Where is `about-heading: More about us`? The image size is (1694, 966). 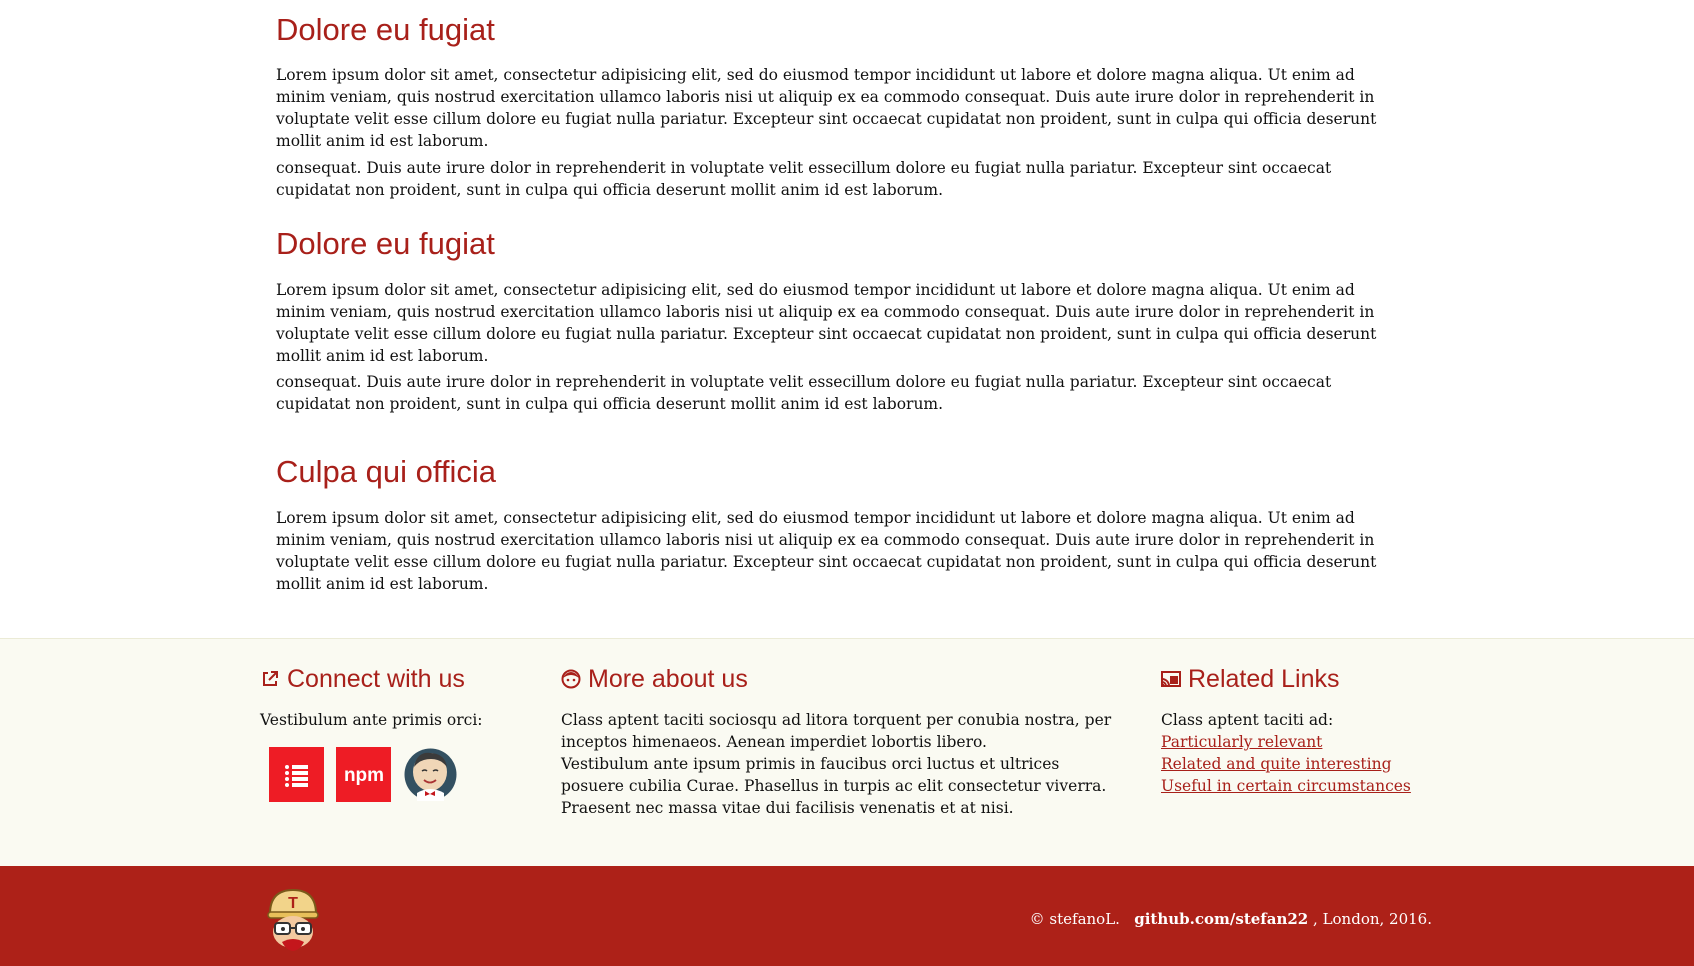
about-heading: More about us is located at coordinates (841, 679).